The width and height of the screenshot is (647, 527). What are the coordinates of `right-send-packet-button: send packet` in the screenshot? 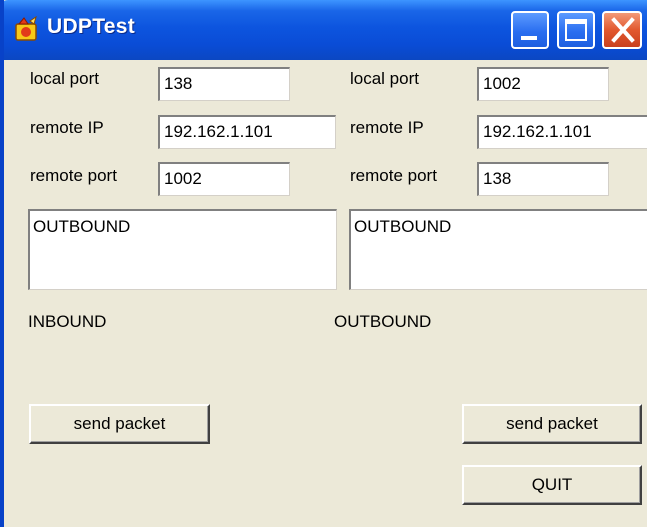 It's located at (552, 424).